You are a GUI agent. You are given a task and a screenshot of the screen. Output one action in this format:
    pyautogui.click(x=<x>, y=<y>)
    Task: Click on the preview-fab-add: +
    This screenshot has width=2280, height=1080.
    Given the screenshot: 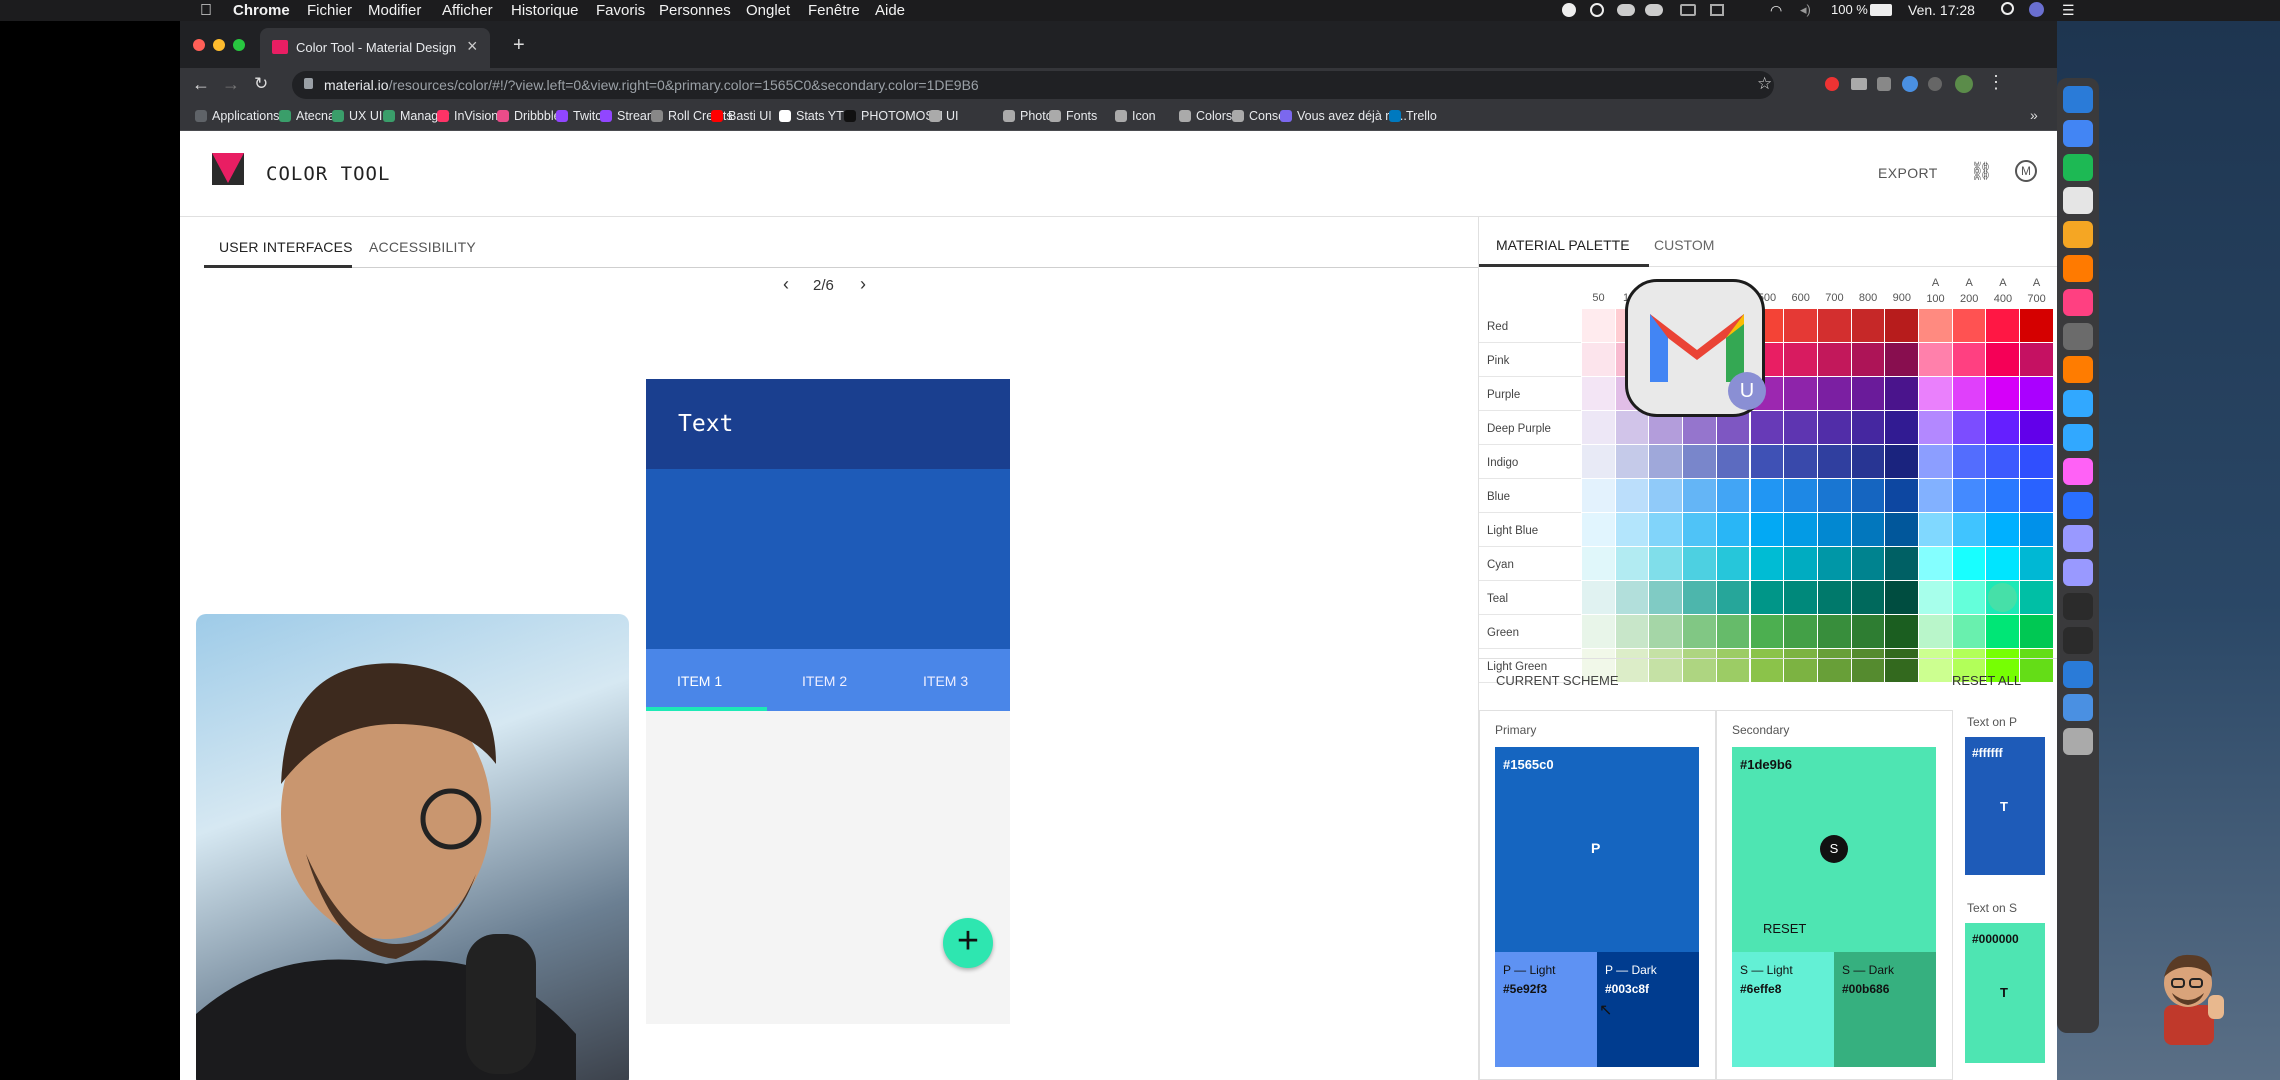 What is the action you would take?
    pyautogui.click(x=968, y=943)
    